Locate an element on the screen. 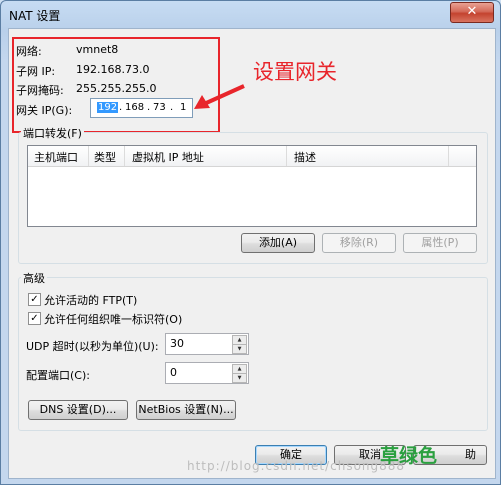 The height and width of the screenshot is (485, 501). network-value: vmnet8 is located at coordinates (97, 49).